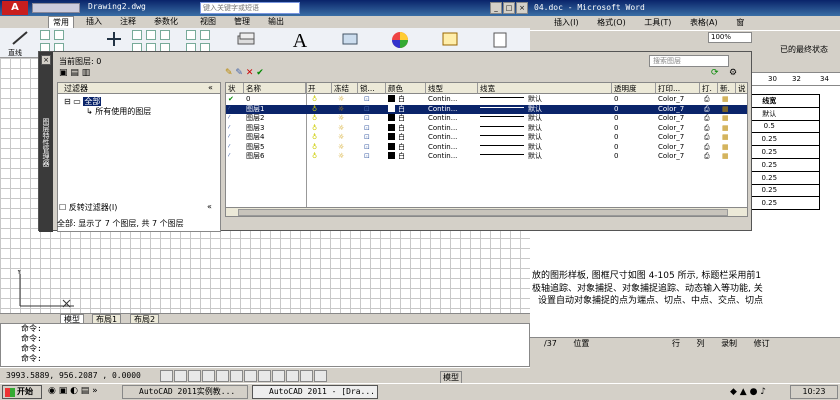 This screenshot has height=400, width=840. What do you see at coordinates (730, 37) in the screenshot?
I see `zoom-combo: 100%` at bounding box center [730, 37].